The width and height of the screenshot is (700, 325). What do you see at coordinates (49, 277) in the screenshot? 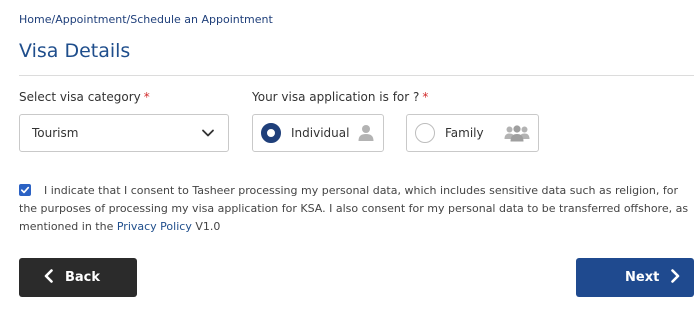
I see `chevron-left-icon` at bounding box center [49, 277].